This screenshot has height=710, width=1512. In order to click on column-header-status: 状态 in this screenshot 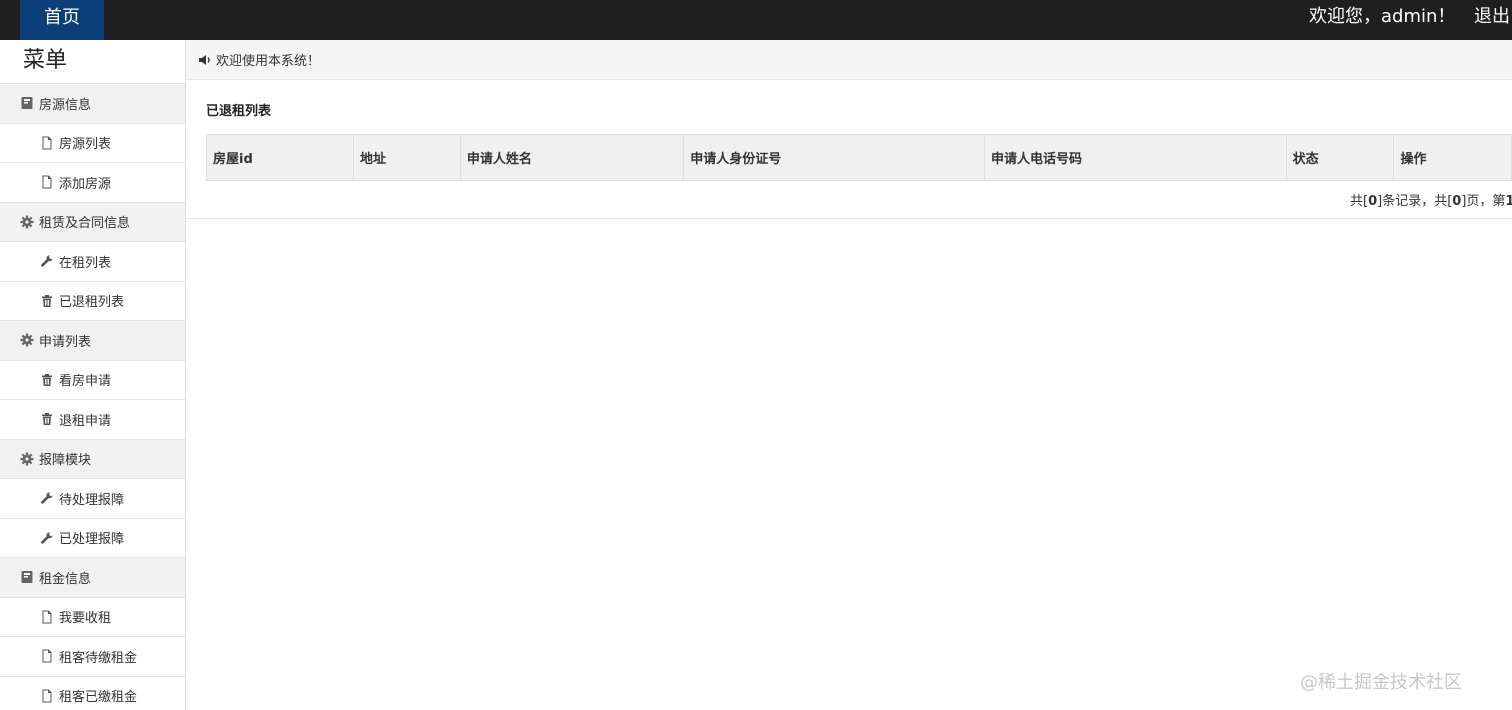, I will do `click(1340, 157)`.